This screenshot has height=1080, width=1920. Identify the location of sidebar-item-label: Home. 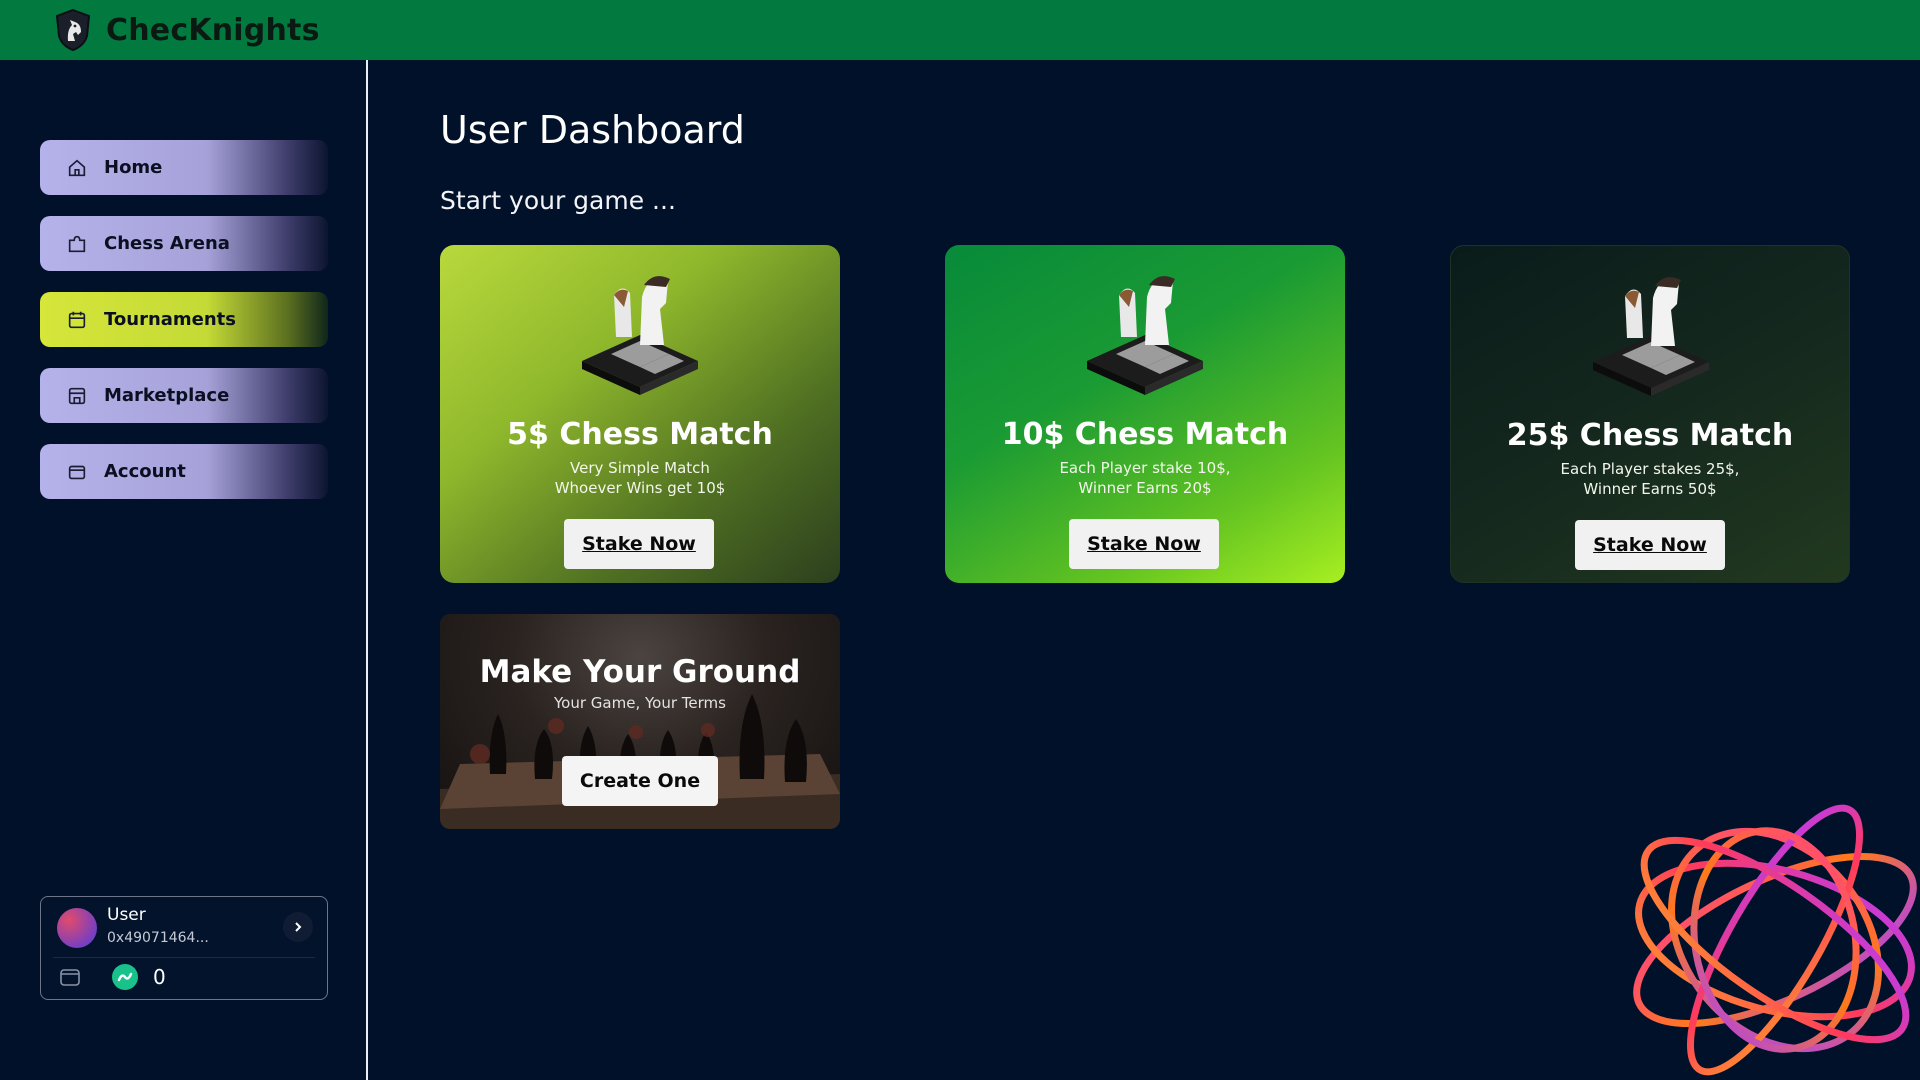
(133, 167).